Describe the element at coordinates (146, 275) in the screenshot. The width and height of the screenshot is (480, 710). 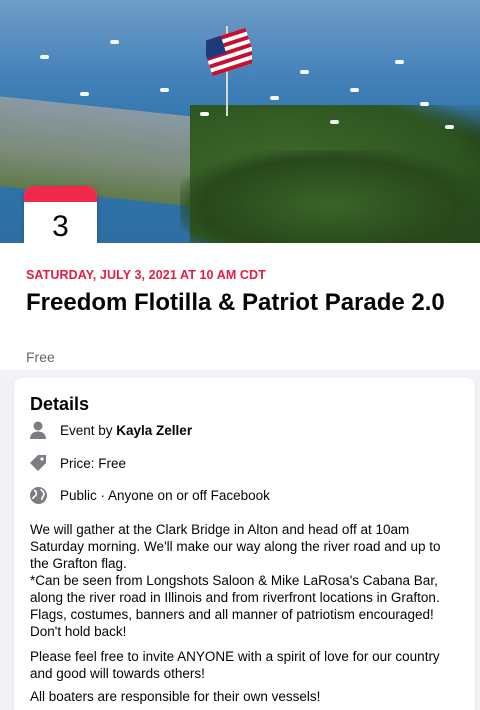
I see `event-date-time: SATURDAY, JULY 3, 2021 AT 10 AM CDT` at that location.